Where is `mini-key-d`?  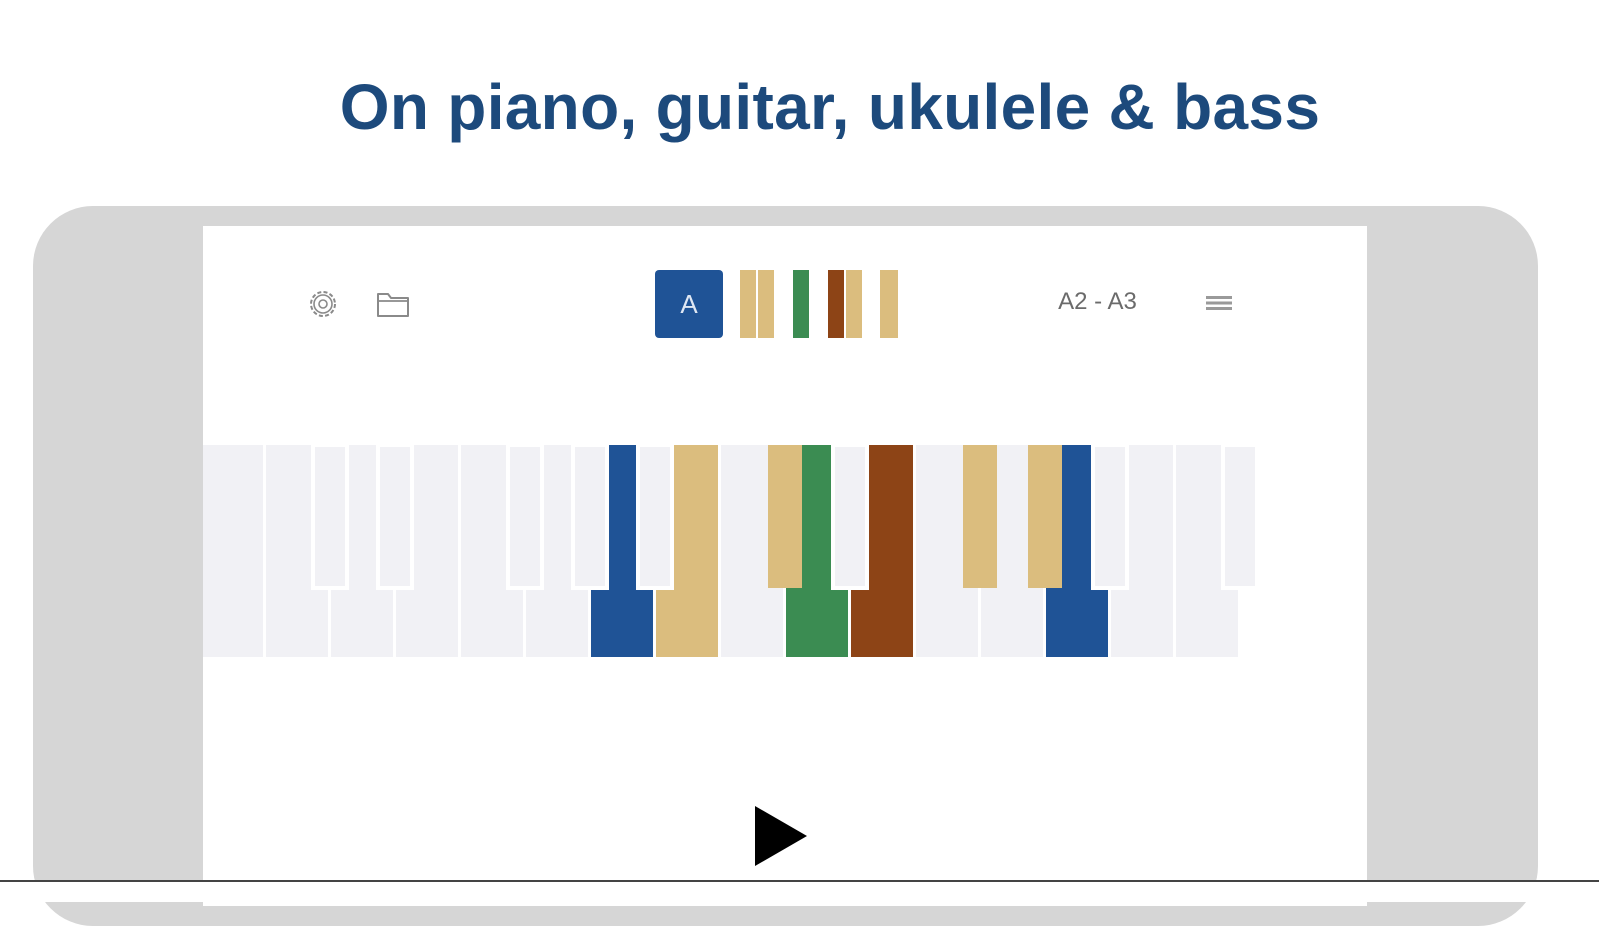
mini-key-d is located at coordinates (801, 304).